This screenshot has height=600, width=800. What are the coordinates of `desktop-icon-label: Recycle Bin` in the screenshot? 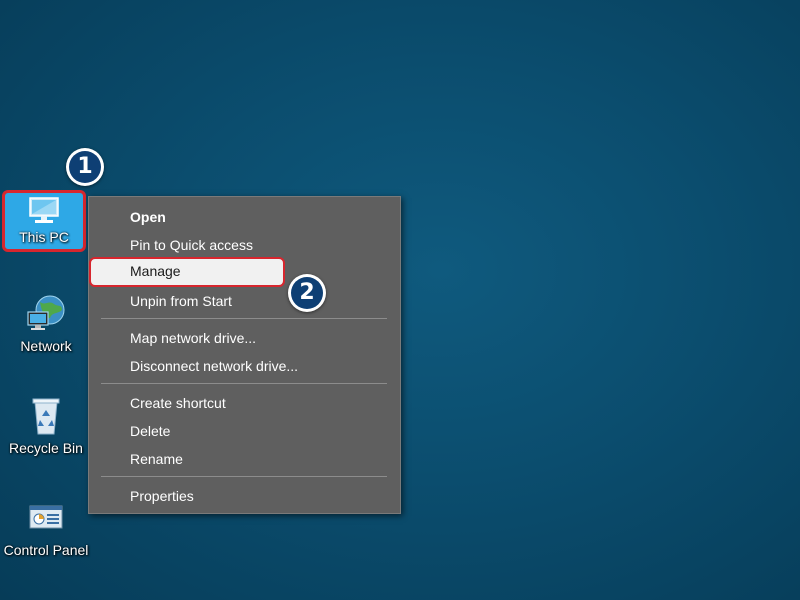 It's located at (46, 448).